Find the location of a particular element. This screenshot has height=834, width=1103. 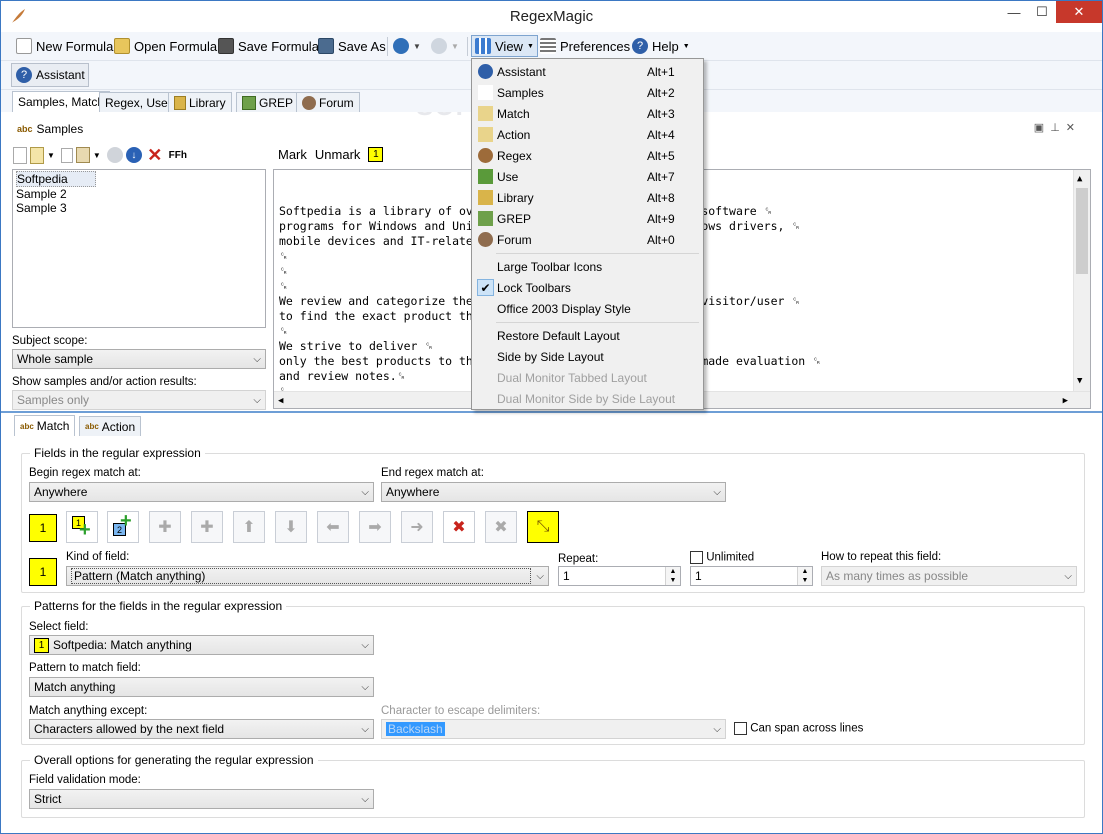

copy-icon is located at coordinates (66, 155).